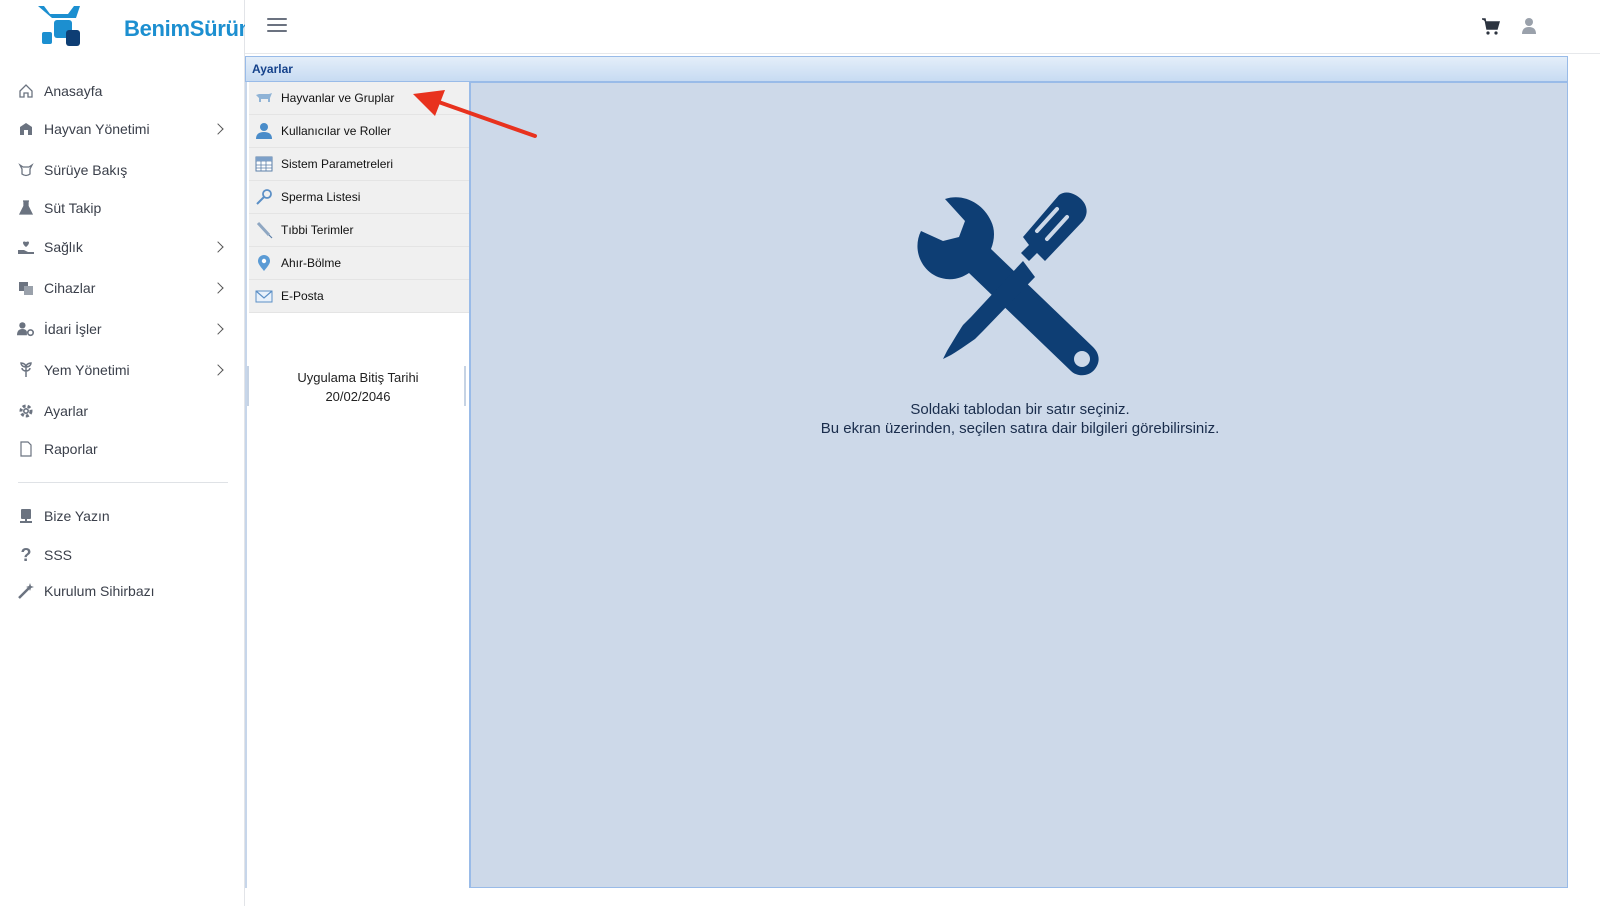  I want to click on settings-item-label: Sperma Listesi, so click(321, 197).